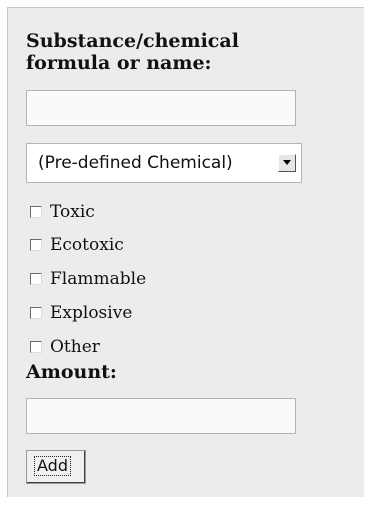 The image size is (369, 513). I want to click on add-button-label: Add, so click(52, 466).